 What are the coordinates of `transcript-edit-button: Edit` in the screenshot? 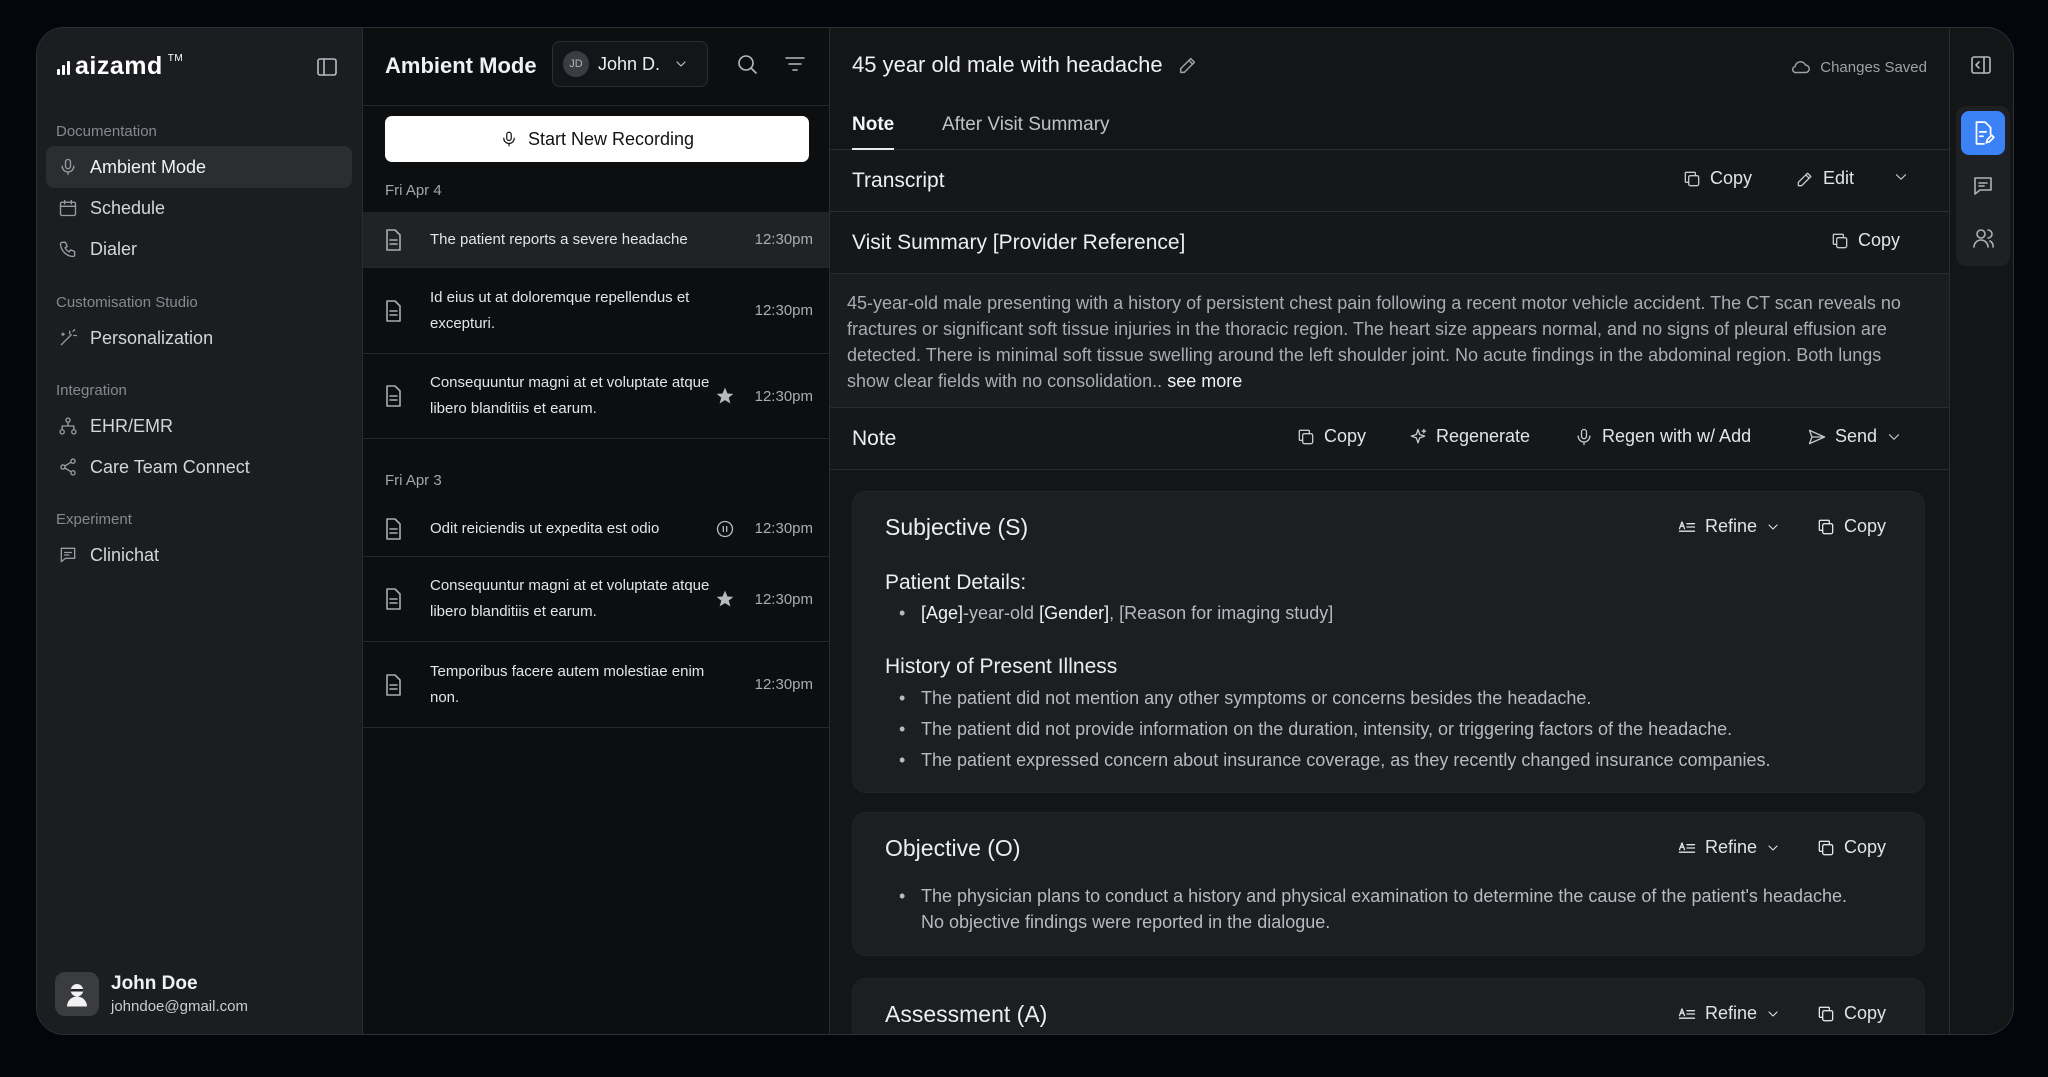 It's located at (1824, 178).